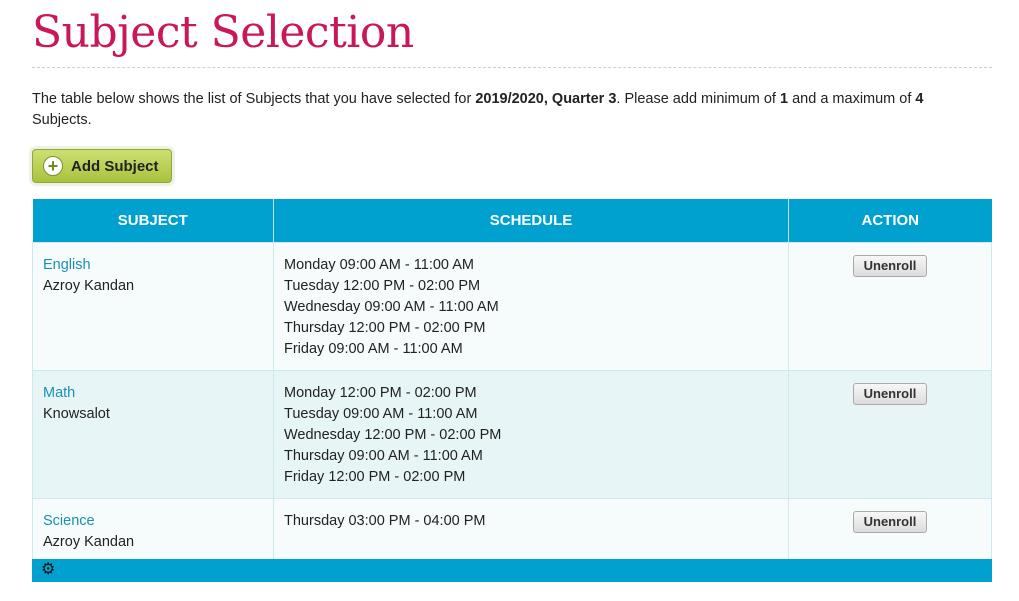 The height and width of the screenshot is (601, 1019). What do you see at coordinates (76, 414) in the screenshot?
I see `teacher-name: Knowsalot` at bounding box center [76, 414].